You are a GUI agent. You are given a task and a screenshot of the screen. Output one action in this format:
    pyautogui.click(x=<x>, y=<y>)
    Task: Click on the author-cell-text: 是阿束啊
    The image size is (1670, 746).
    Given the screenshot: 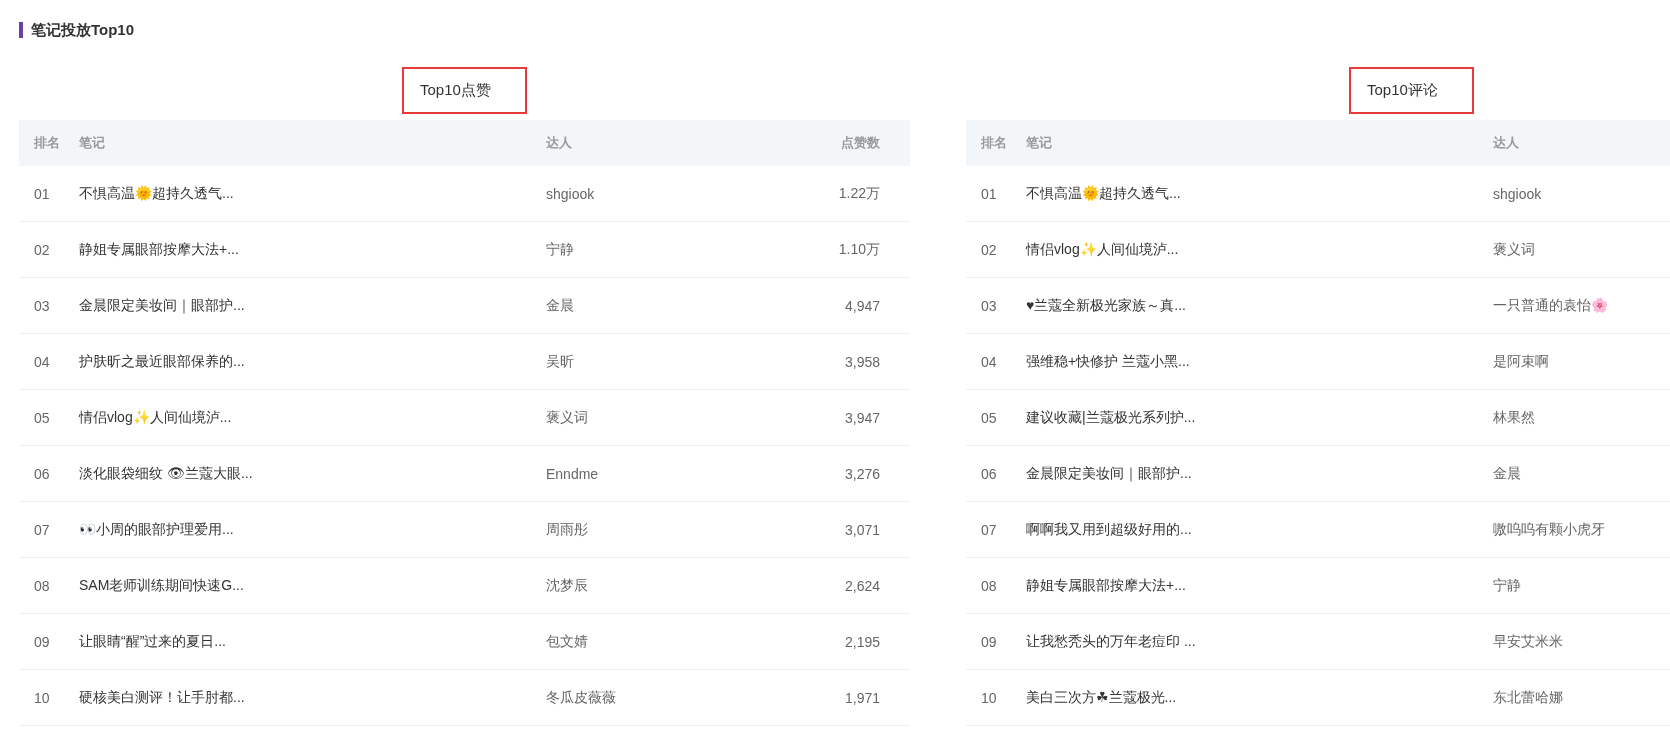 What is the action you would take?
    pyautogui.click(x=1521, y=361)
    